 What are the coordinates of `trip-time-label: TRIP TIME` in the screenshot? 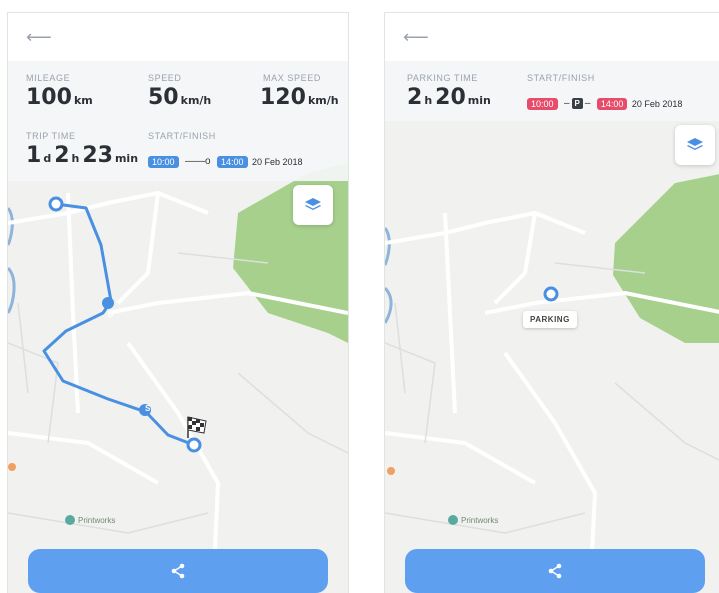 It's located at (51, 136).